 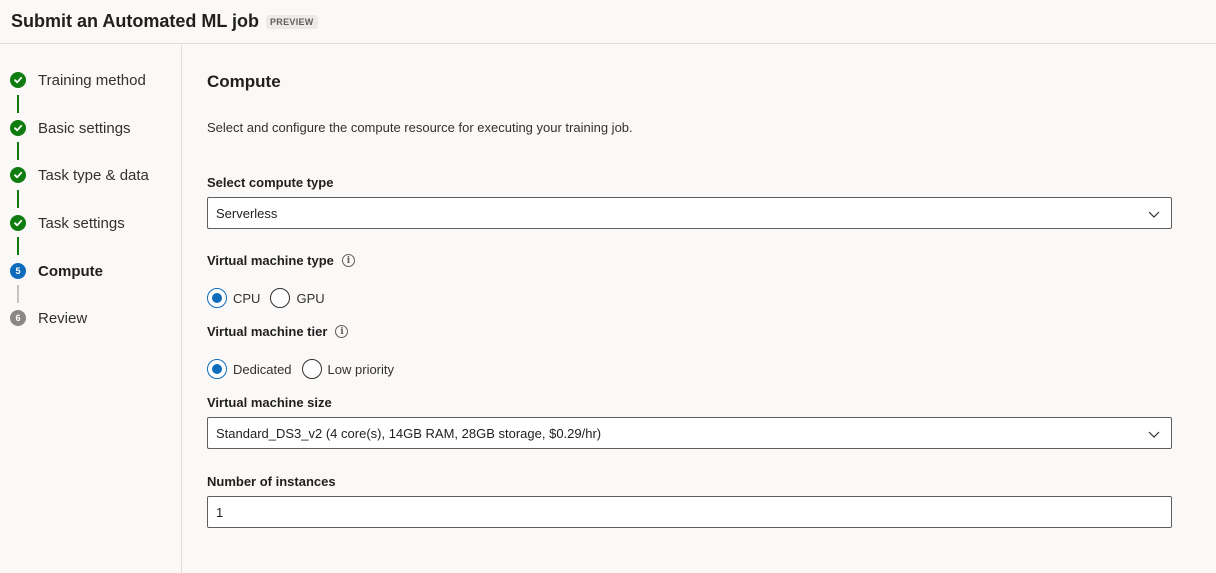 What do you see at coordinates (689, 512) in the screenshot?
I see `instances-input: 1` at bounding box center [689, 512].